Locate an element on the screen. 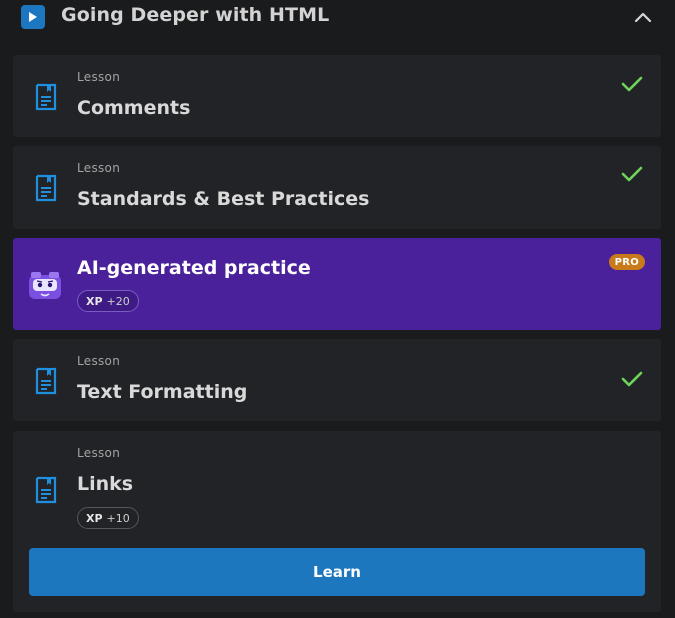 Image resolution: width=675 pixels, height=618 pixels. section-title: Going Deeper with HTML is located at coordinates (195, 15).